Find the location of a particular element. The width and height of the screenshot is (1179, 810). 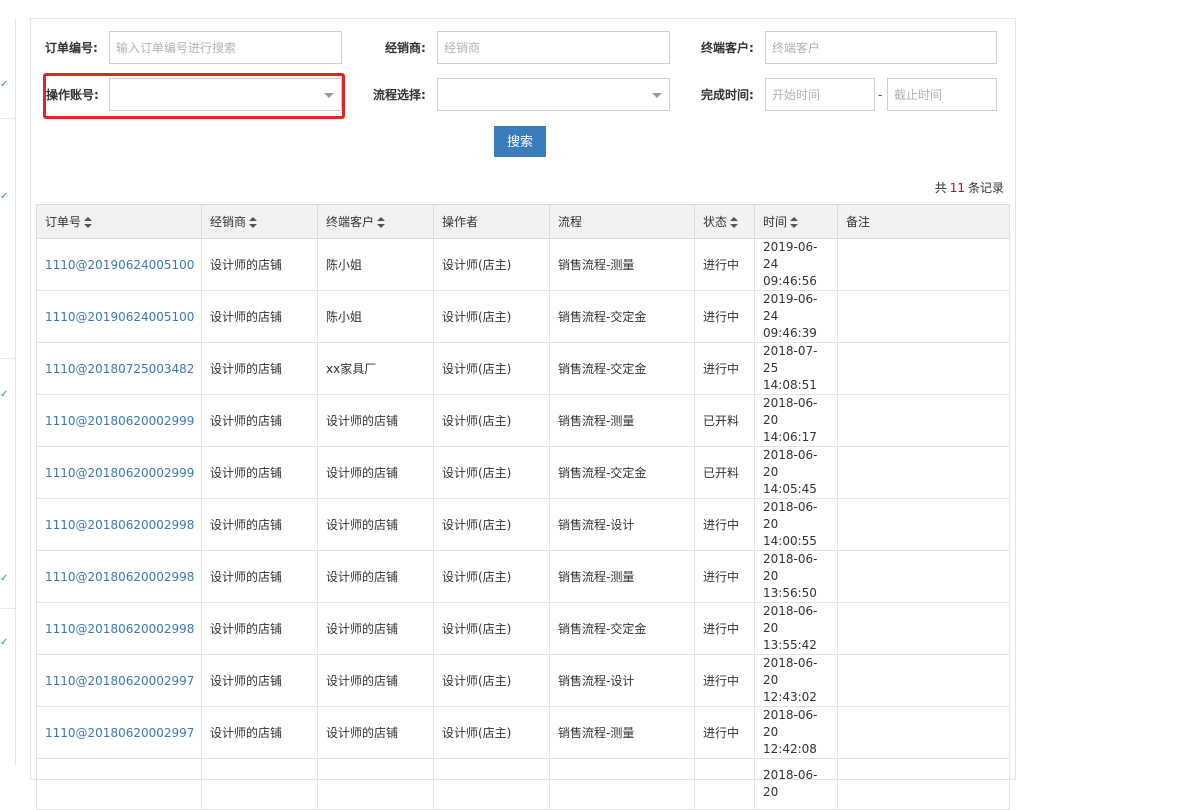

status-cell: 进行中 is located at coordinates (724, 576).